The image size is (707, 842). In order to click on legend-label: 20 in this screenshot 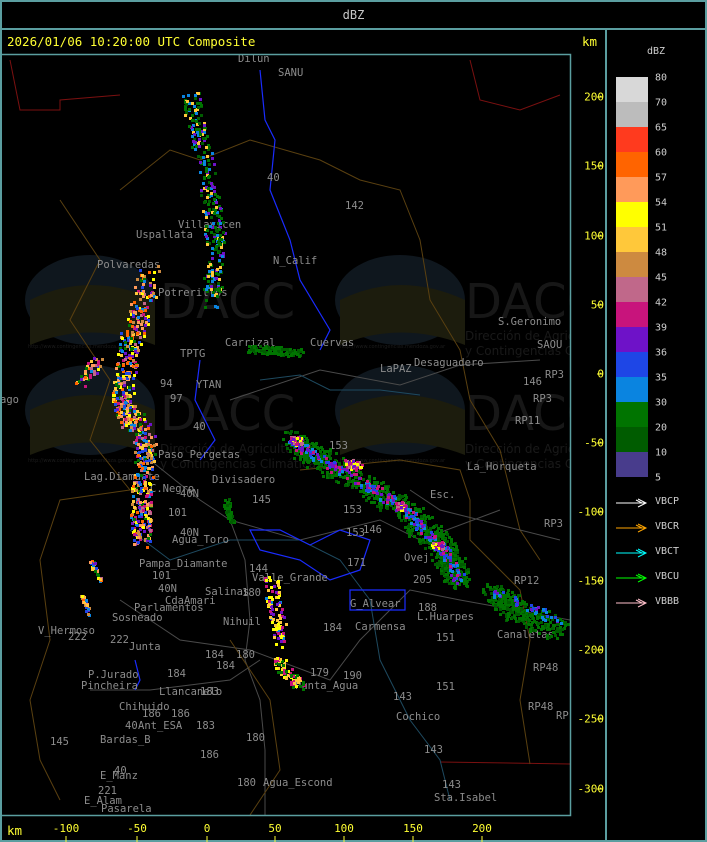, I will do `click(661, 428)`.